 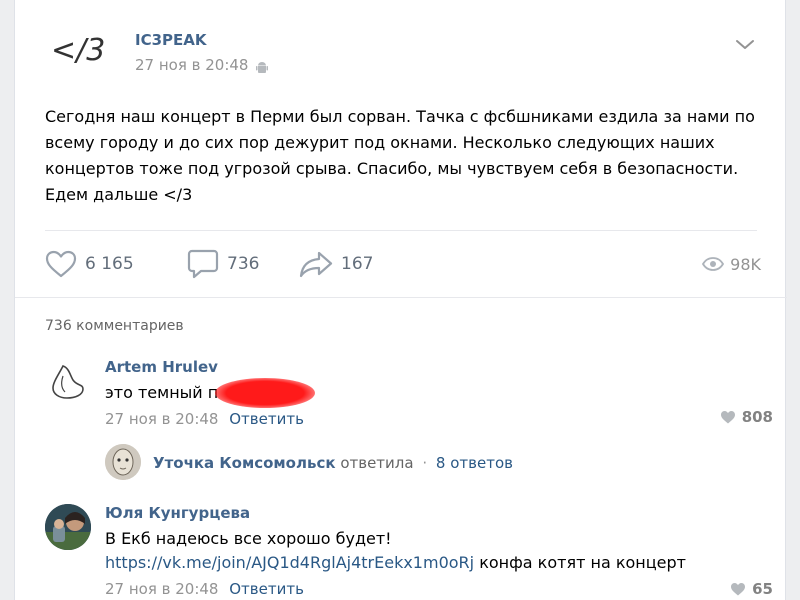 What do you see at coordinates (109, 264) in the screenshot?
I see `like-count: 6 165` at bounding box center [109, 264].